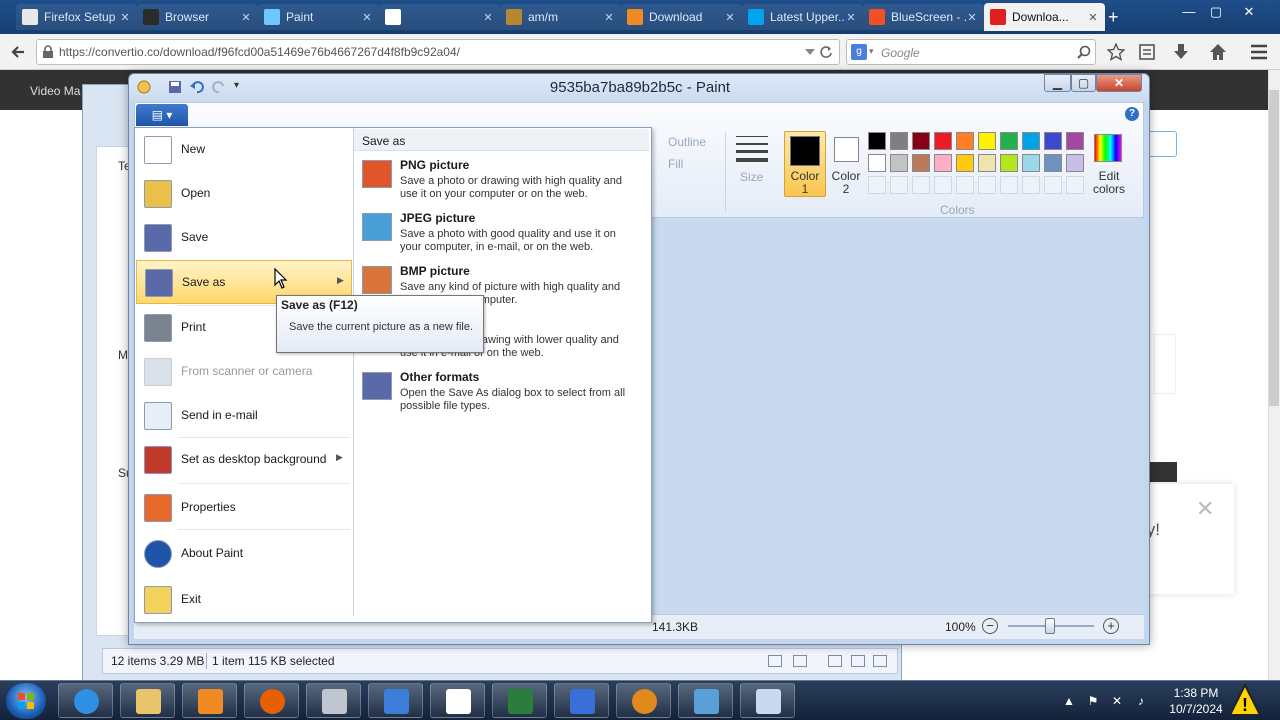 The image size is (1280, 720). I want to click on home-icon, so click(1218, 52).